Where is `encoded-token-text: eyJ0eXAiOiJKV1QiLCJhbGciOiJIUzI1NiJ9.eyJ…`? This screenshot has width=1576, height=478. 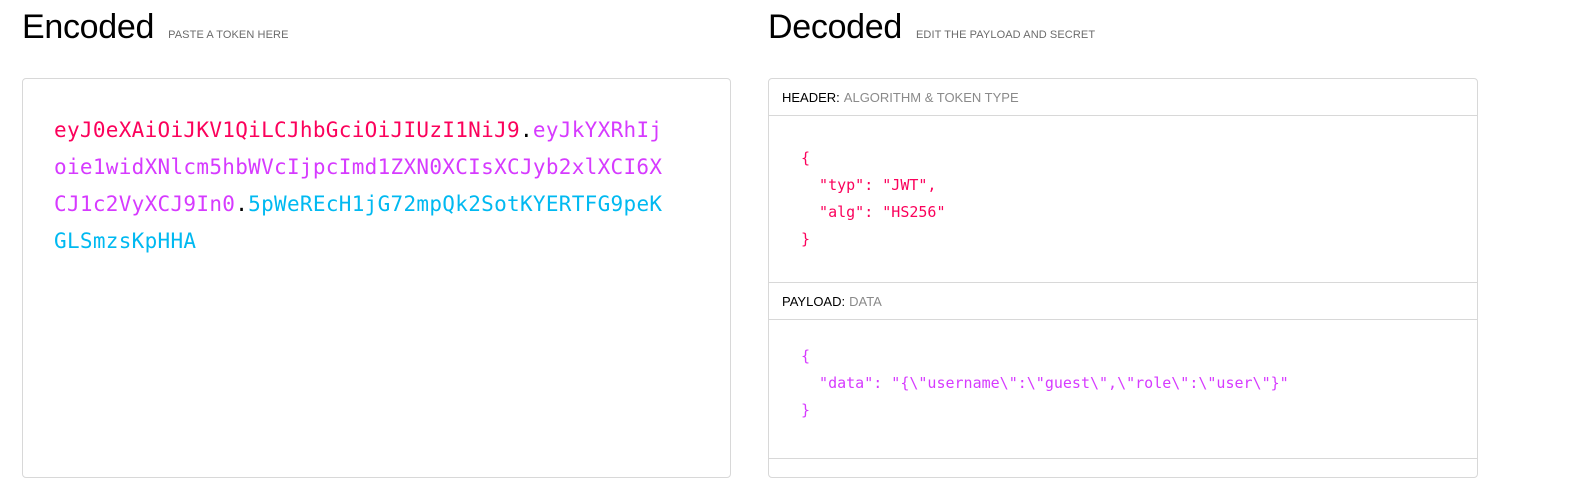 encoded-token-text: eyJ0eXAiOiJKV1QiLCJhbGciOiJIUzI1NiJ9.eyJ… is located at coordinates (364, 186).